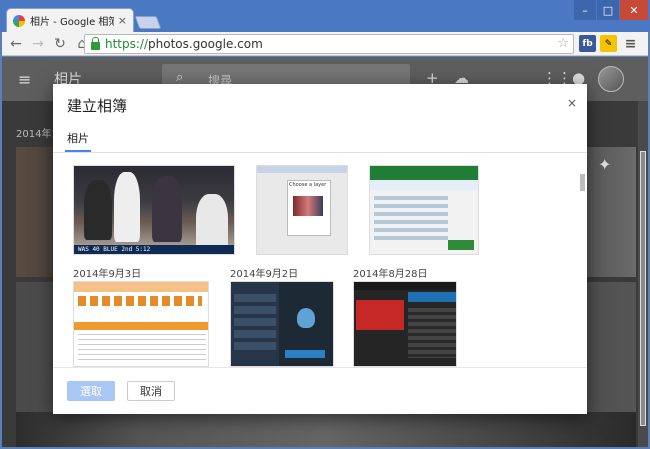 This screenshot has height=449, width=650. Describe the element at coordinates (326, 429) in the screenshot. I see `background-photo-row` at that location.